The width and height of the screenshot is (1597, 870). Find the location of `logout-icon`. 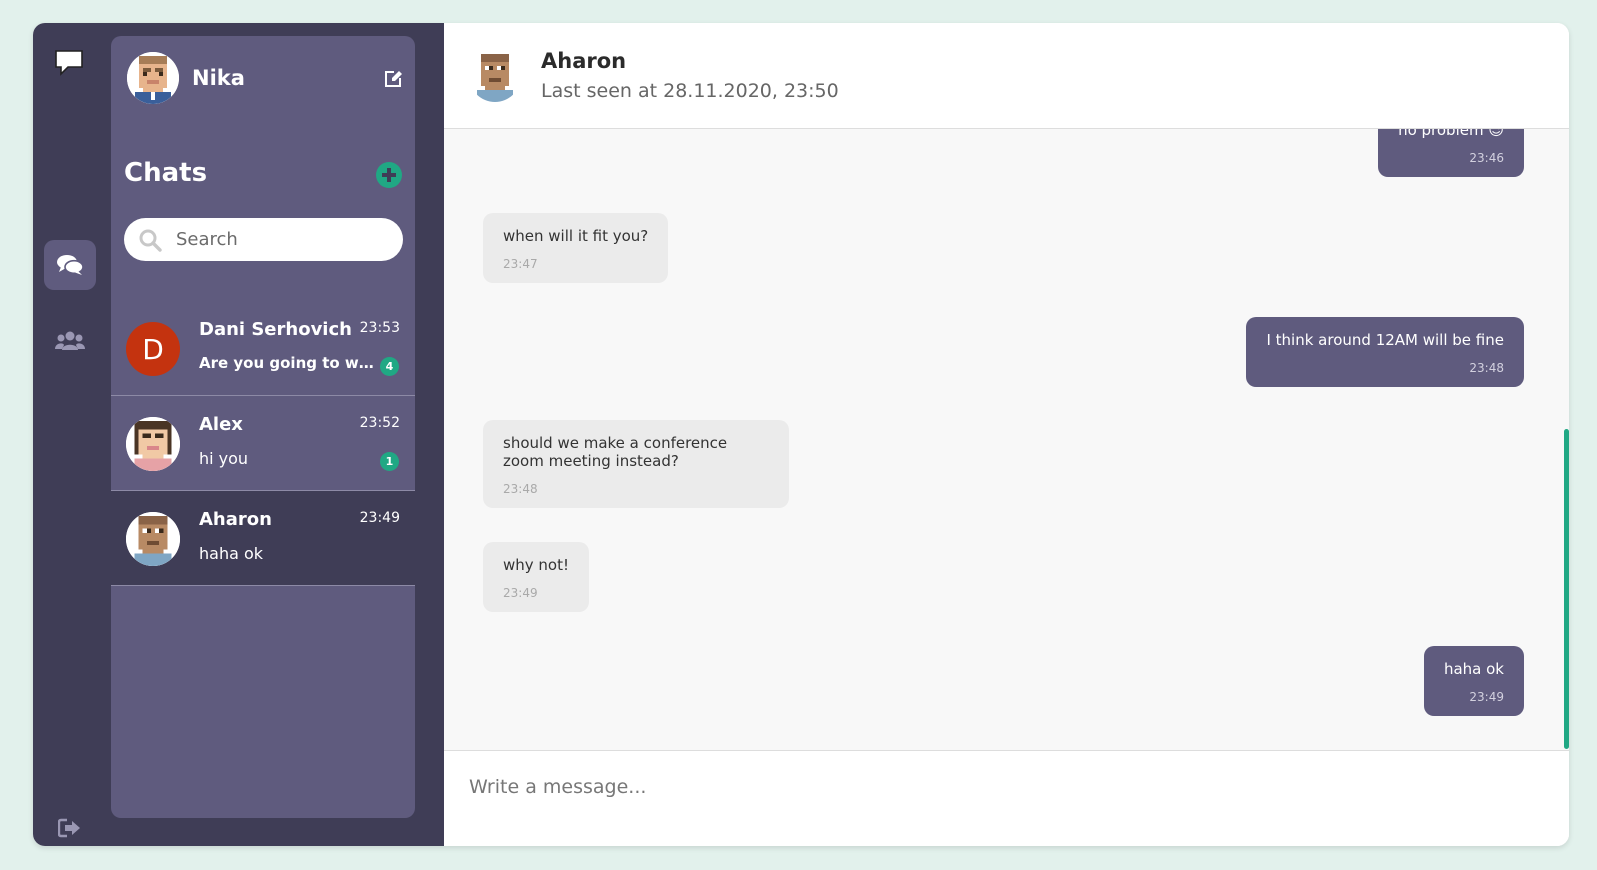

logout-icon is located at coordinates (69, 828).